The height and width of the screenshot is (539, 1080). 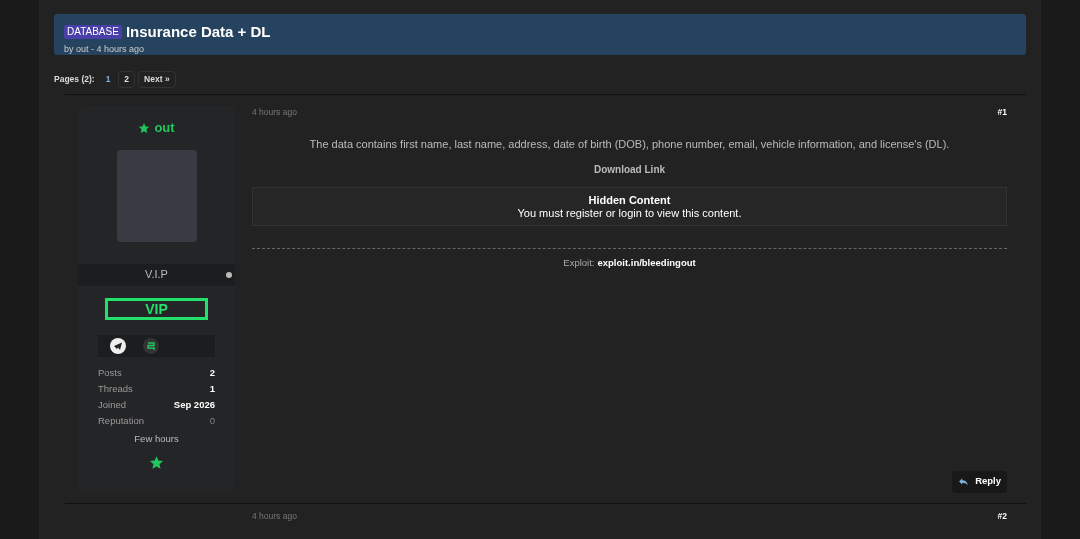 I want to click on download-link: Download Link, so click(x=629, y=170).